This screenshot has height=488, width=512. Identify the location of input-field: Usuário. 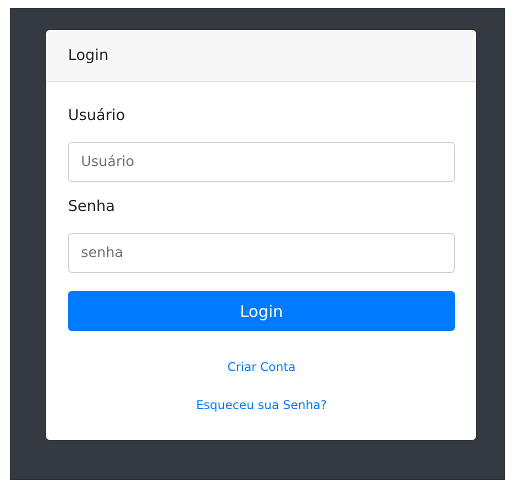
(261, 162).